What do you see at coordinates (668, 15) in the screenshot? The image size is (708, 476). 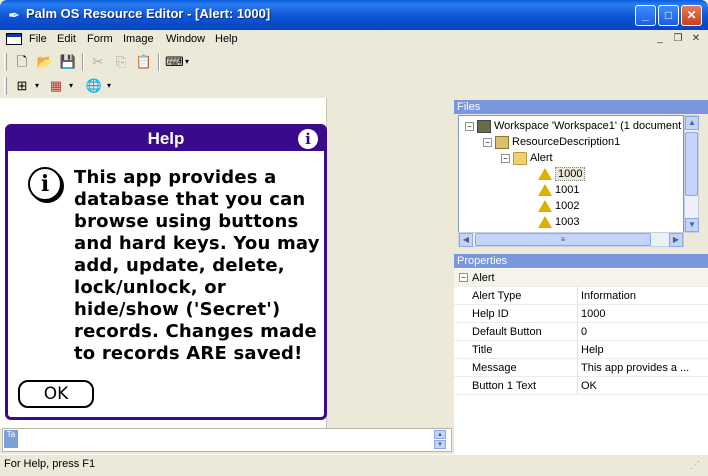 I see `maximize-button: □` at bounding box center [668, 15].